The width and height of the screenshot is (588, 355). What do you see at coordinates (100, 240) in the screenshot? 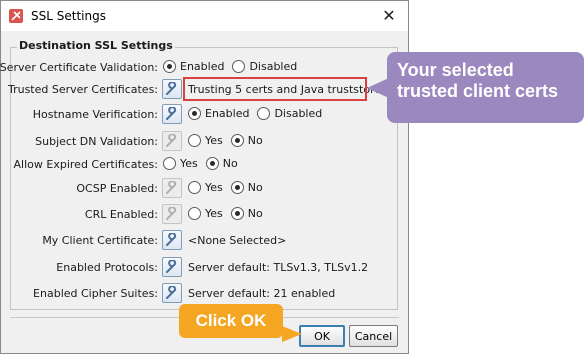
I see `my-client-cert-label: My Client Certificate:` at bounding box center [100, 240].